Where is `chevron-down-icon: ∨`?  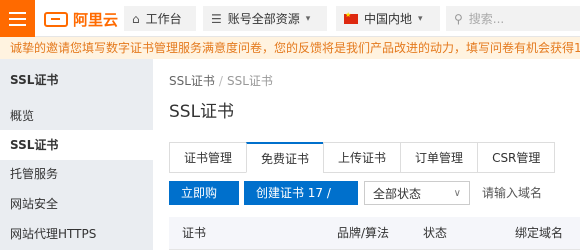 chevron-down-icon: ∨ is located at coordinates (457, 193).